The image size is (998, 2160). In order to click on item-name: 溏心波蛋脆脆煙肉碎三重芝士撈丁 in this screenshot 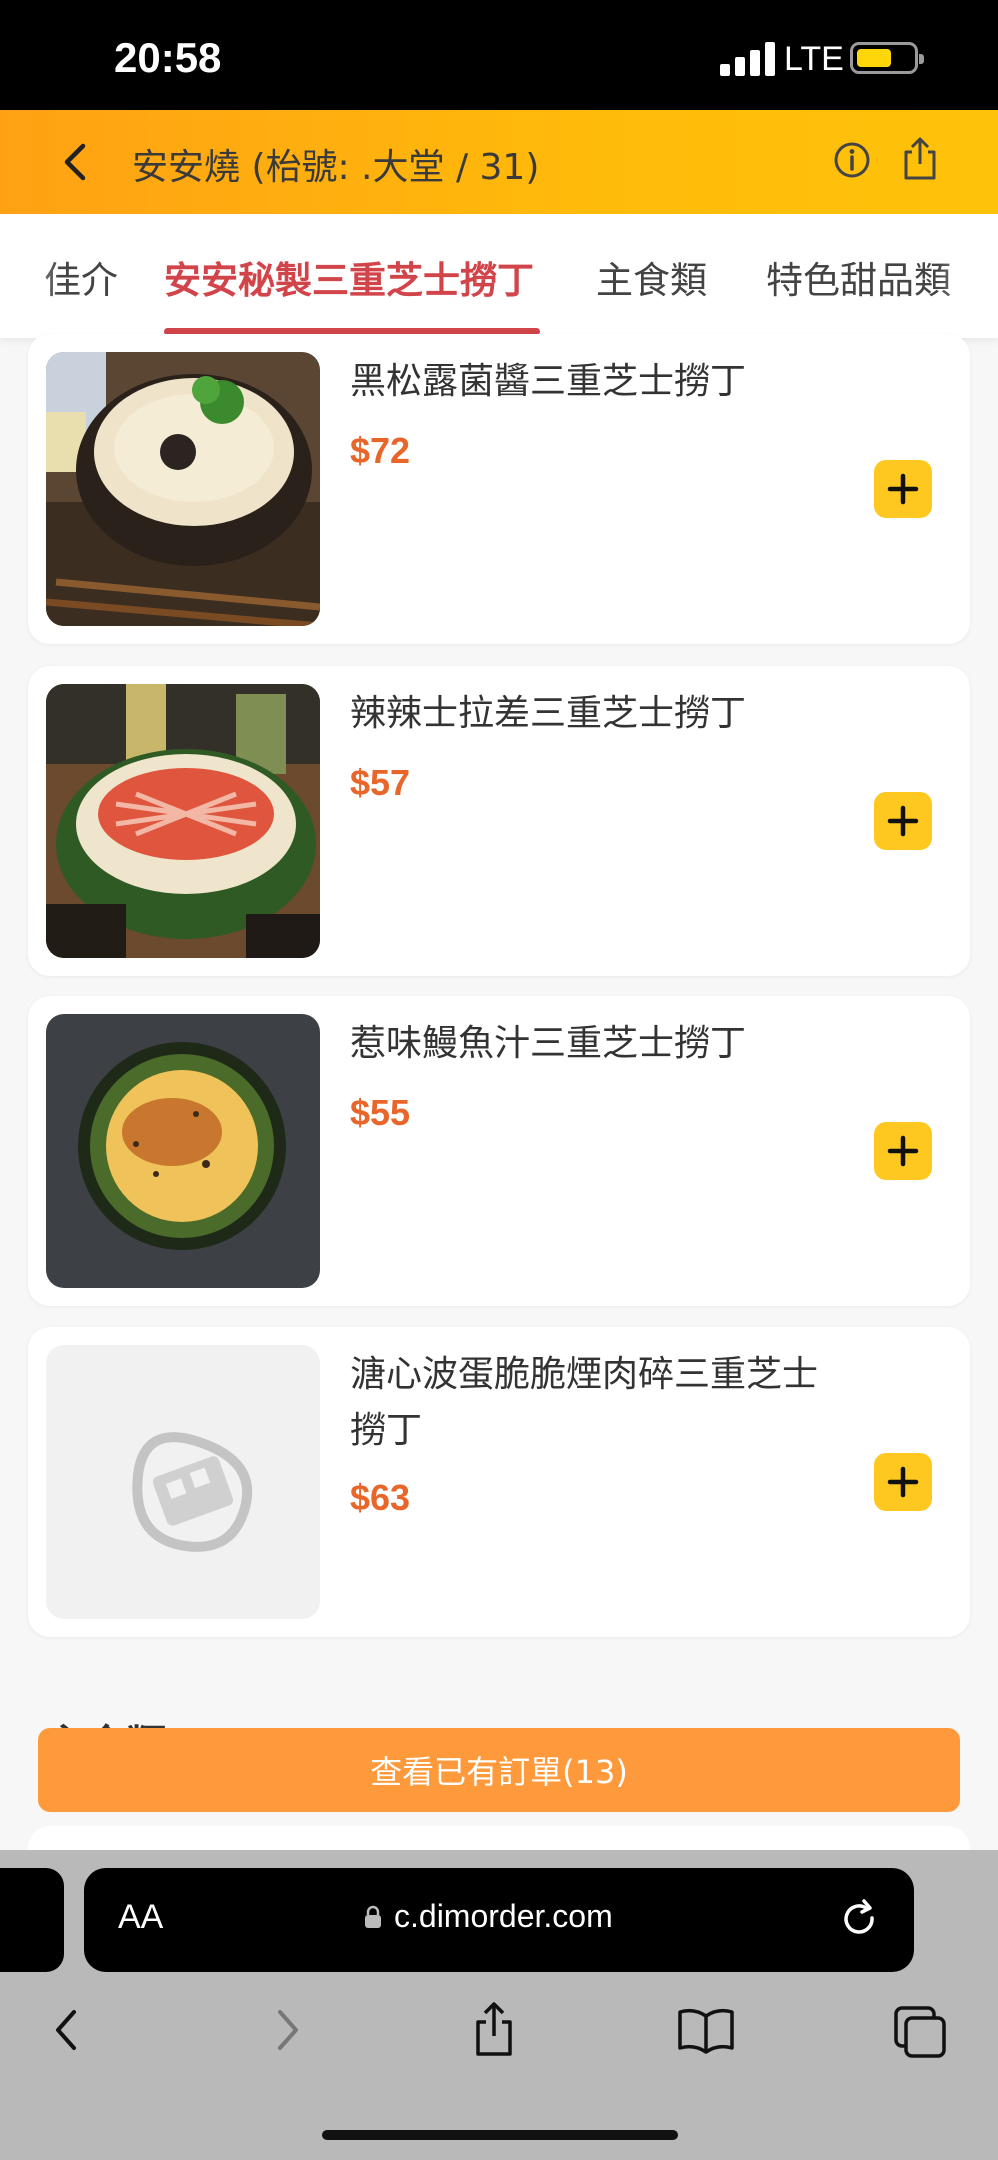, I will do `click(584, 1402)`.